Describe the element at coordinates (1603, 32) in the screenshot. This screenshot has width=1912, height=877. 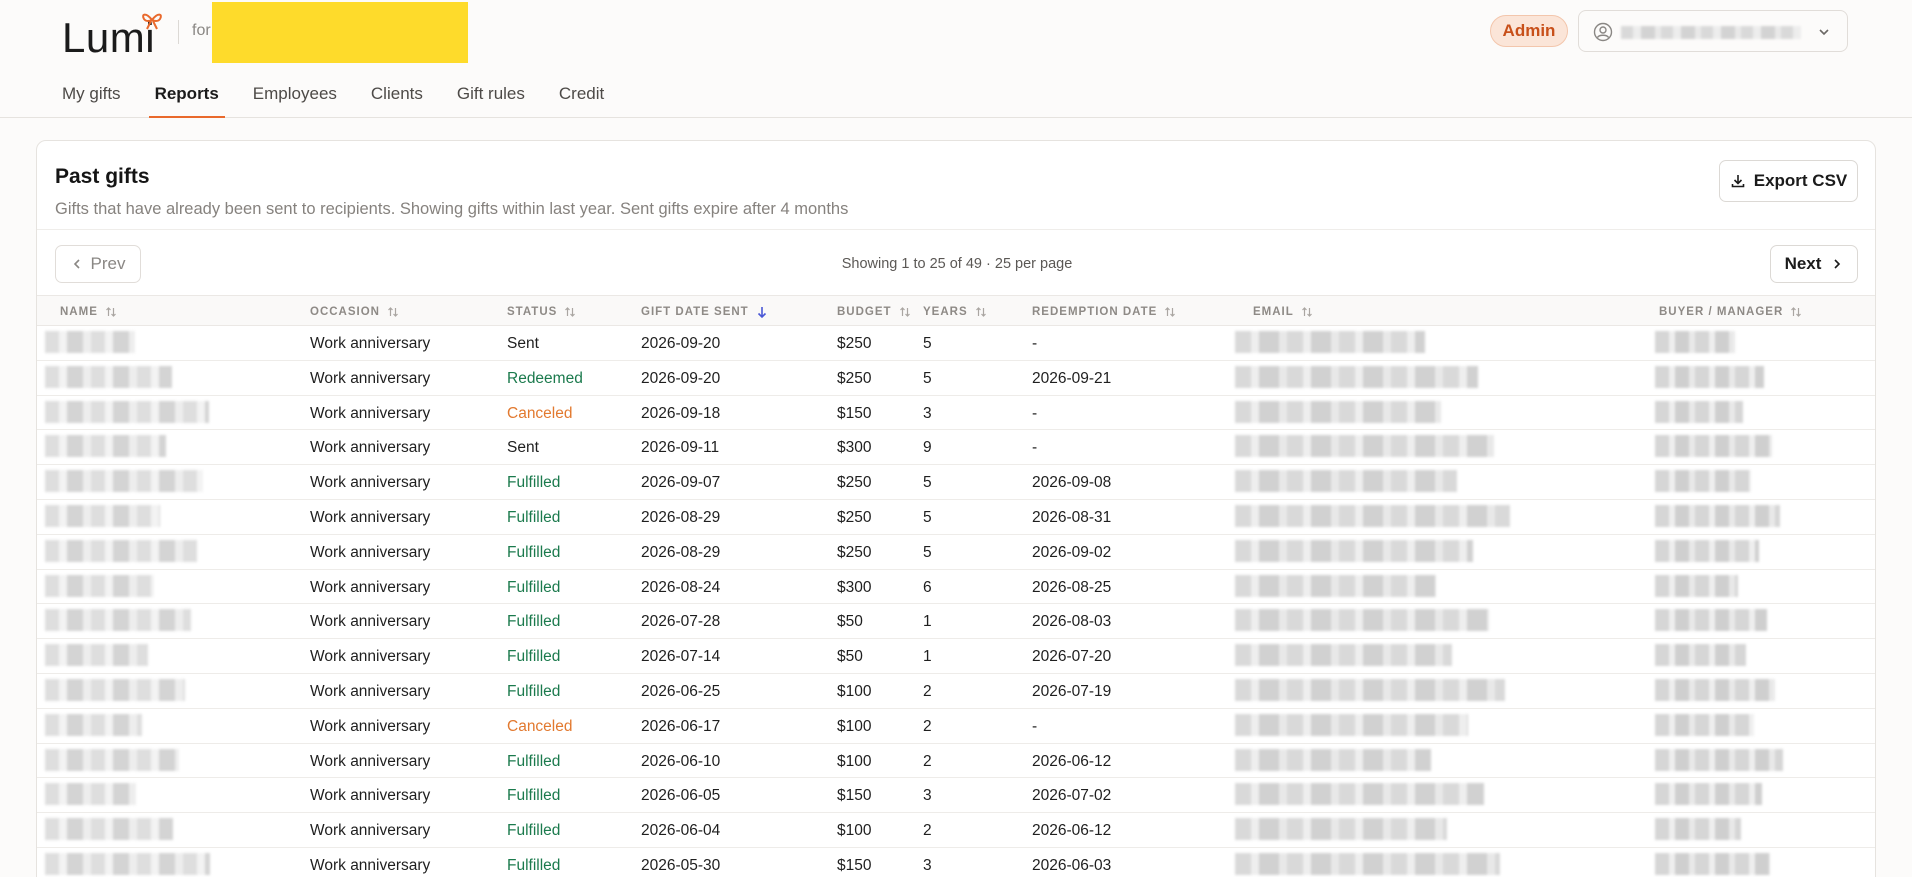
I see `user-circle-icon` at that location.